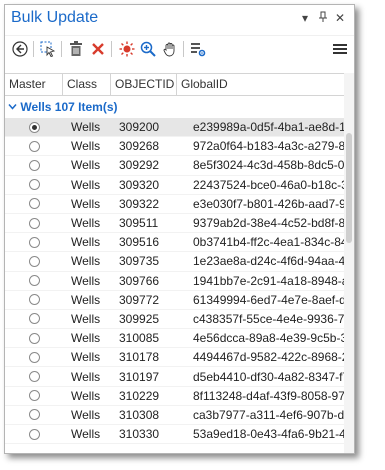 This screenshot has height=470, width=385. What do you see at coordinates (34, 84) in the screenshot?
I see `column-header-master: Master` at bounding box center [34, 84].